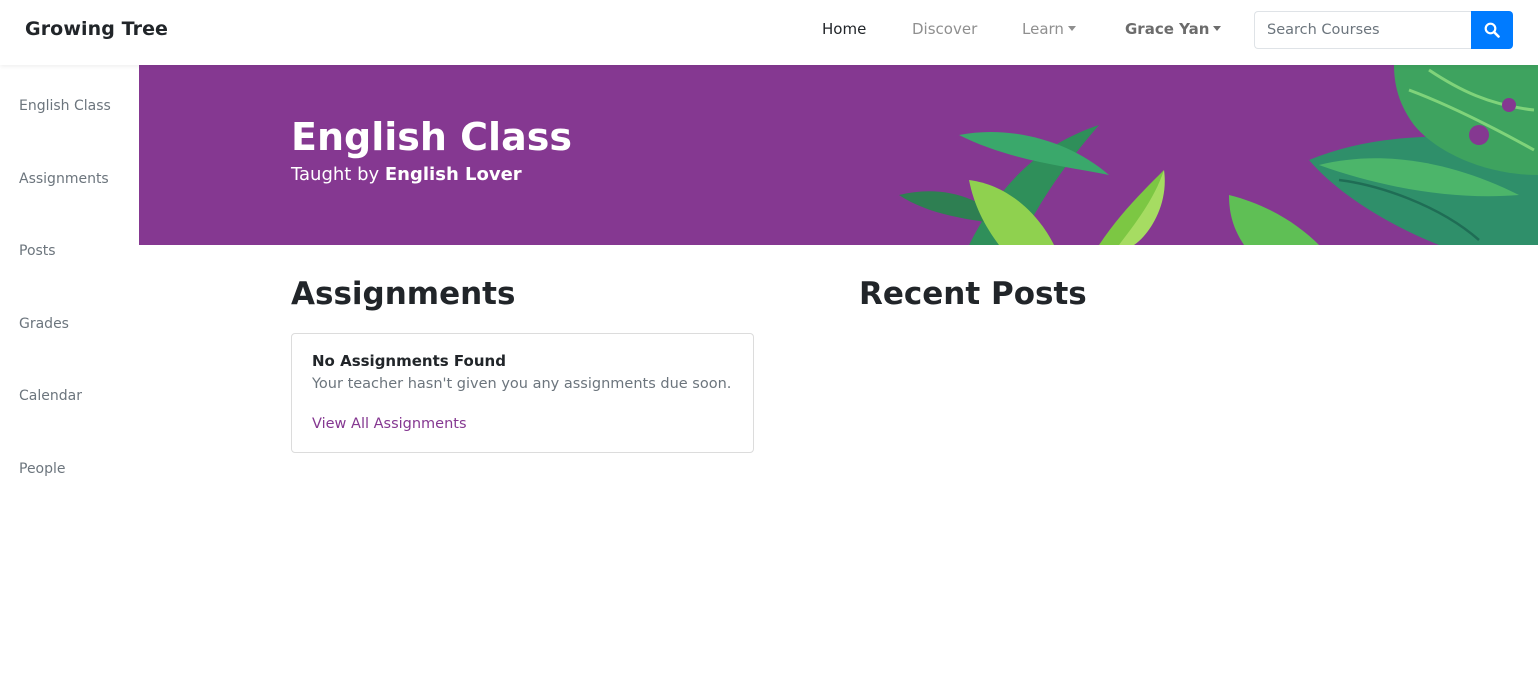  What do you see at coordinates (389, 424) in the screenshot?
I see `view-all-assignments-link: View All Assignments` at bounding box center [389, 424].